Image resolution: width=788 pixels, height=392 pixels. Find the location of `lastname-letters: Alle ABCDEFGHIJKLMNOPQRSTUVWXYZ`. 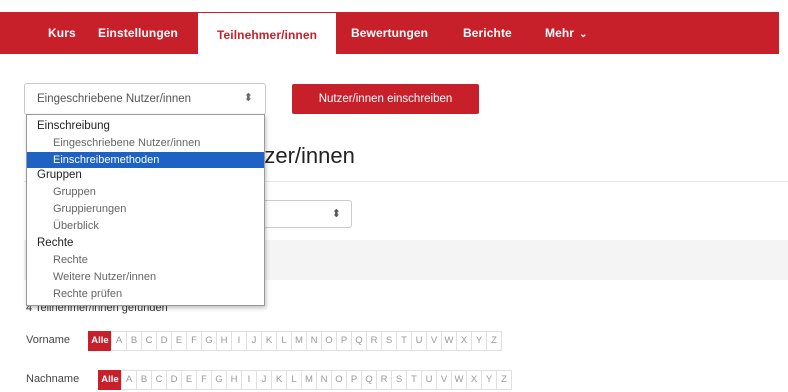

lastname-letters: Alle ABCDEFGHIJKLMNOPQRSTUVWXYZ is located at coordinates (305, 380).